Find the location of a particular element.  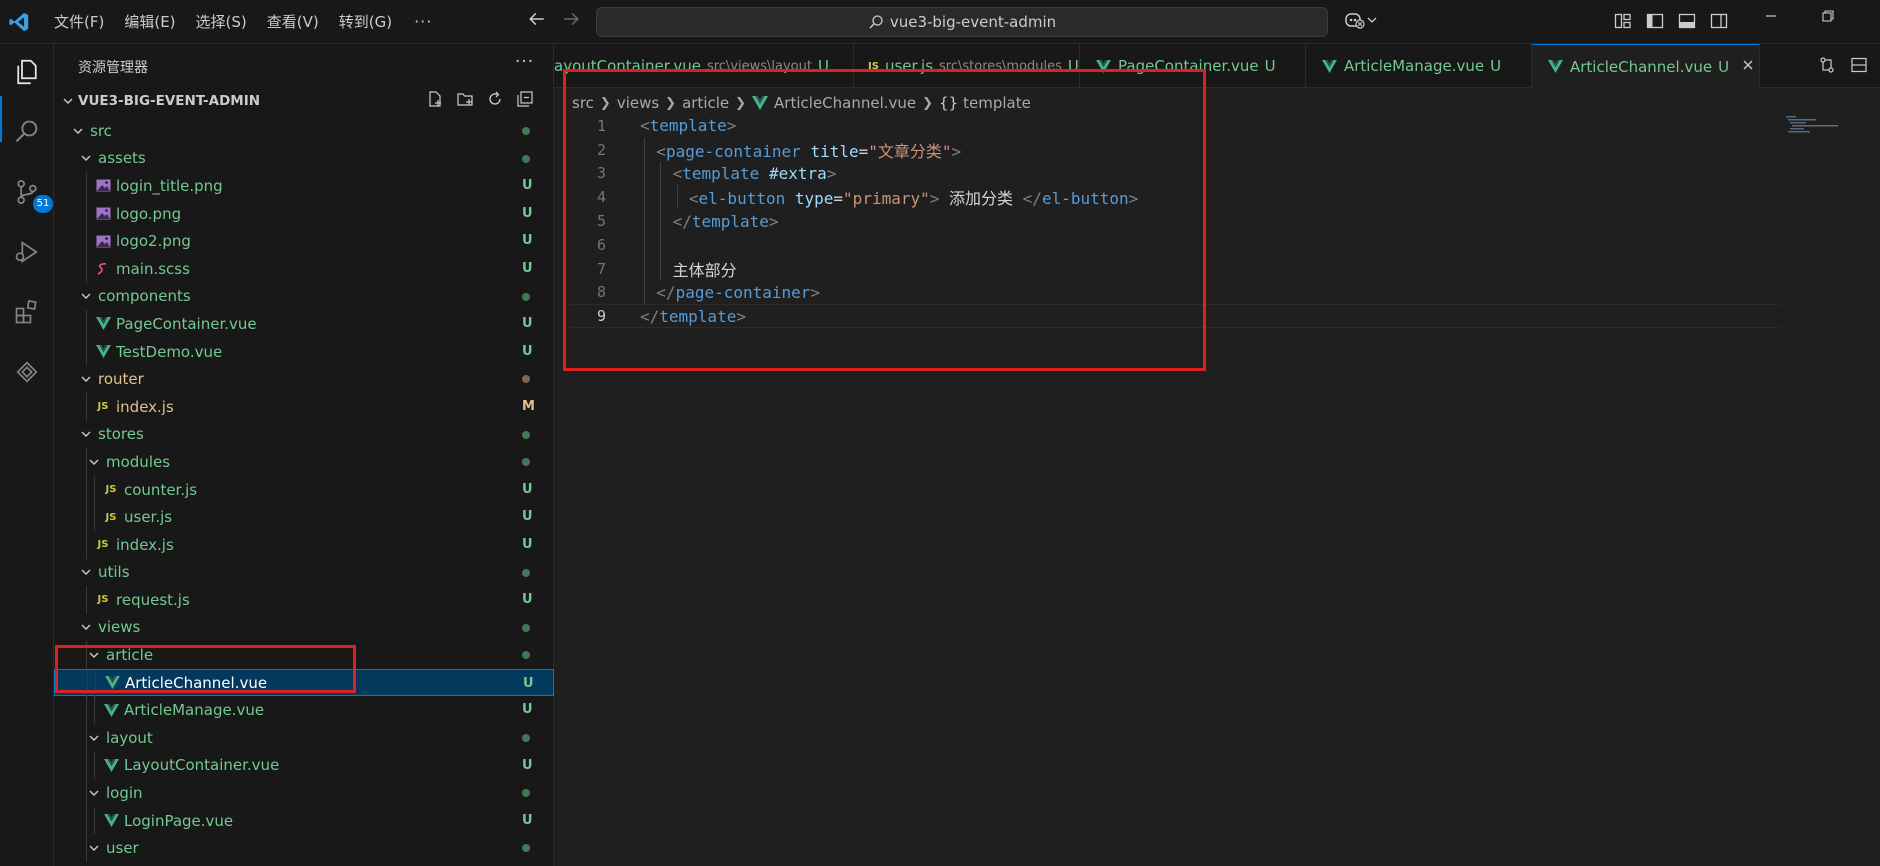

copilot-icon is located at coordinates (1355, 21).